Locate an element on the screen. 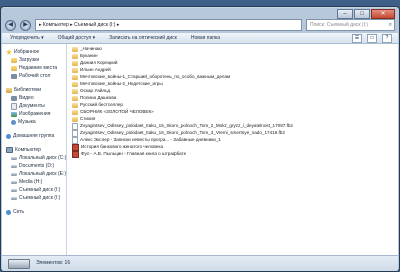  view-controls: ☰ ▭ ? is located at coordinates (375, 38).